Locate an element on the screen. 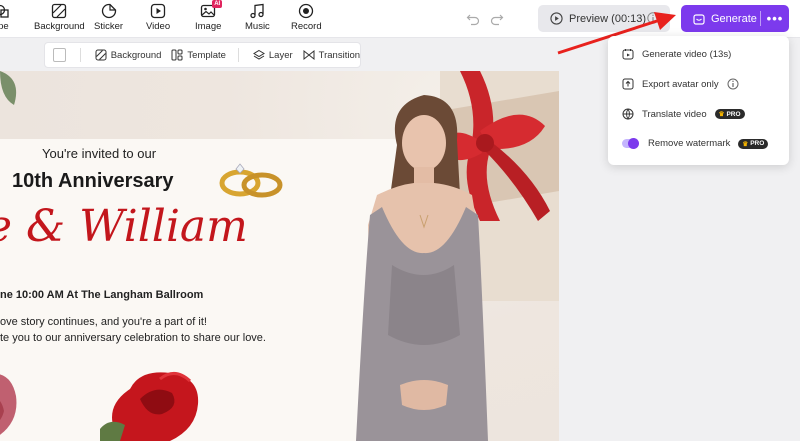 This screenshot has height=441, width=800. tool-label: Music is located at coordinates (257, 26).